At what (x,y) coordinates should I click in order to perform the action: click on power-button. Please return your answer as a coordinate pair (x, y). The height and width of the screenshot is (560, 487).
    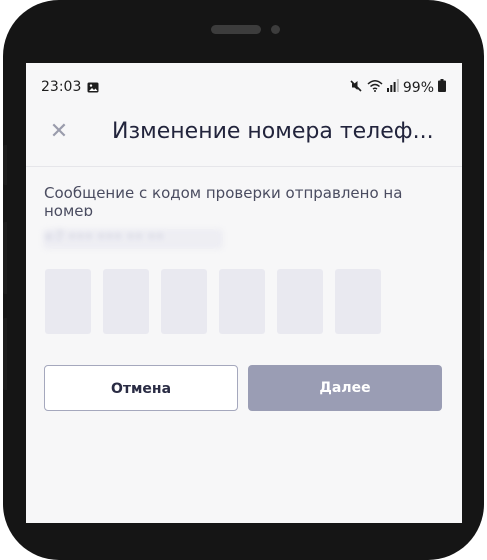
    Looking at the image, I should click on (482, 305).